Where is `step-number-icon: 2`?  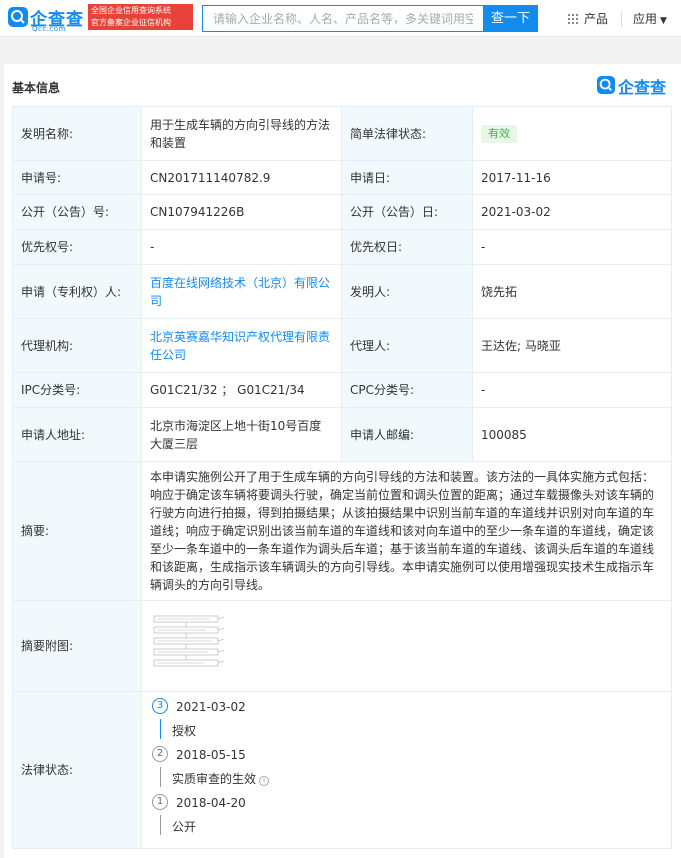 step-number-icon: 2 is located at coordinates (160, 754).